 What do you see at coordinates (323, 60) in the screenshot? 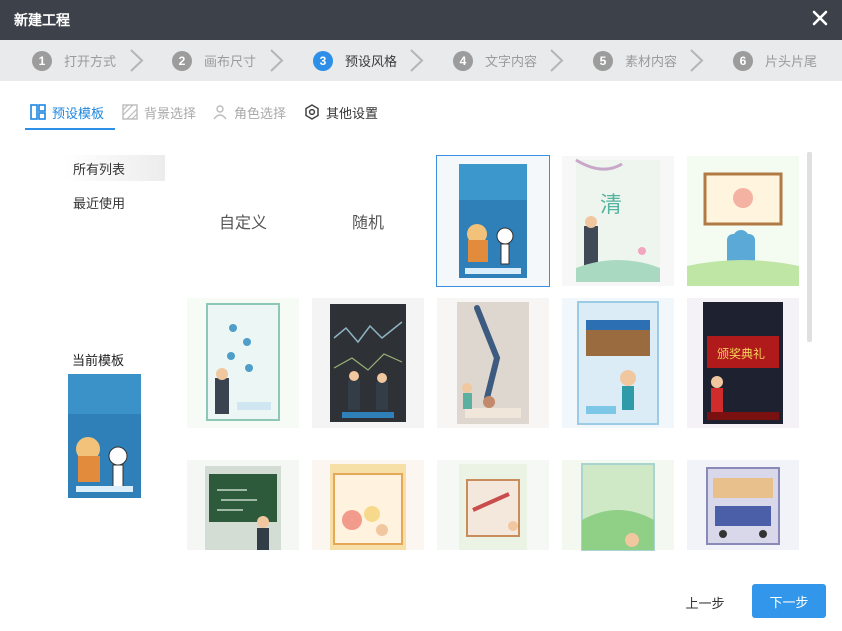
I see `step-number: 3` at bounding box center [323, 60].